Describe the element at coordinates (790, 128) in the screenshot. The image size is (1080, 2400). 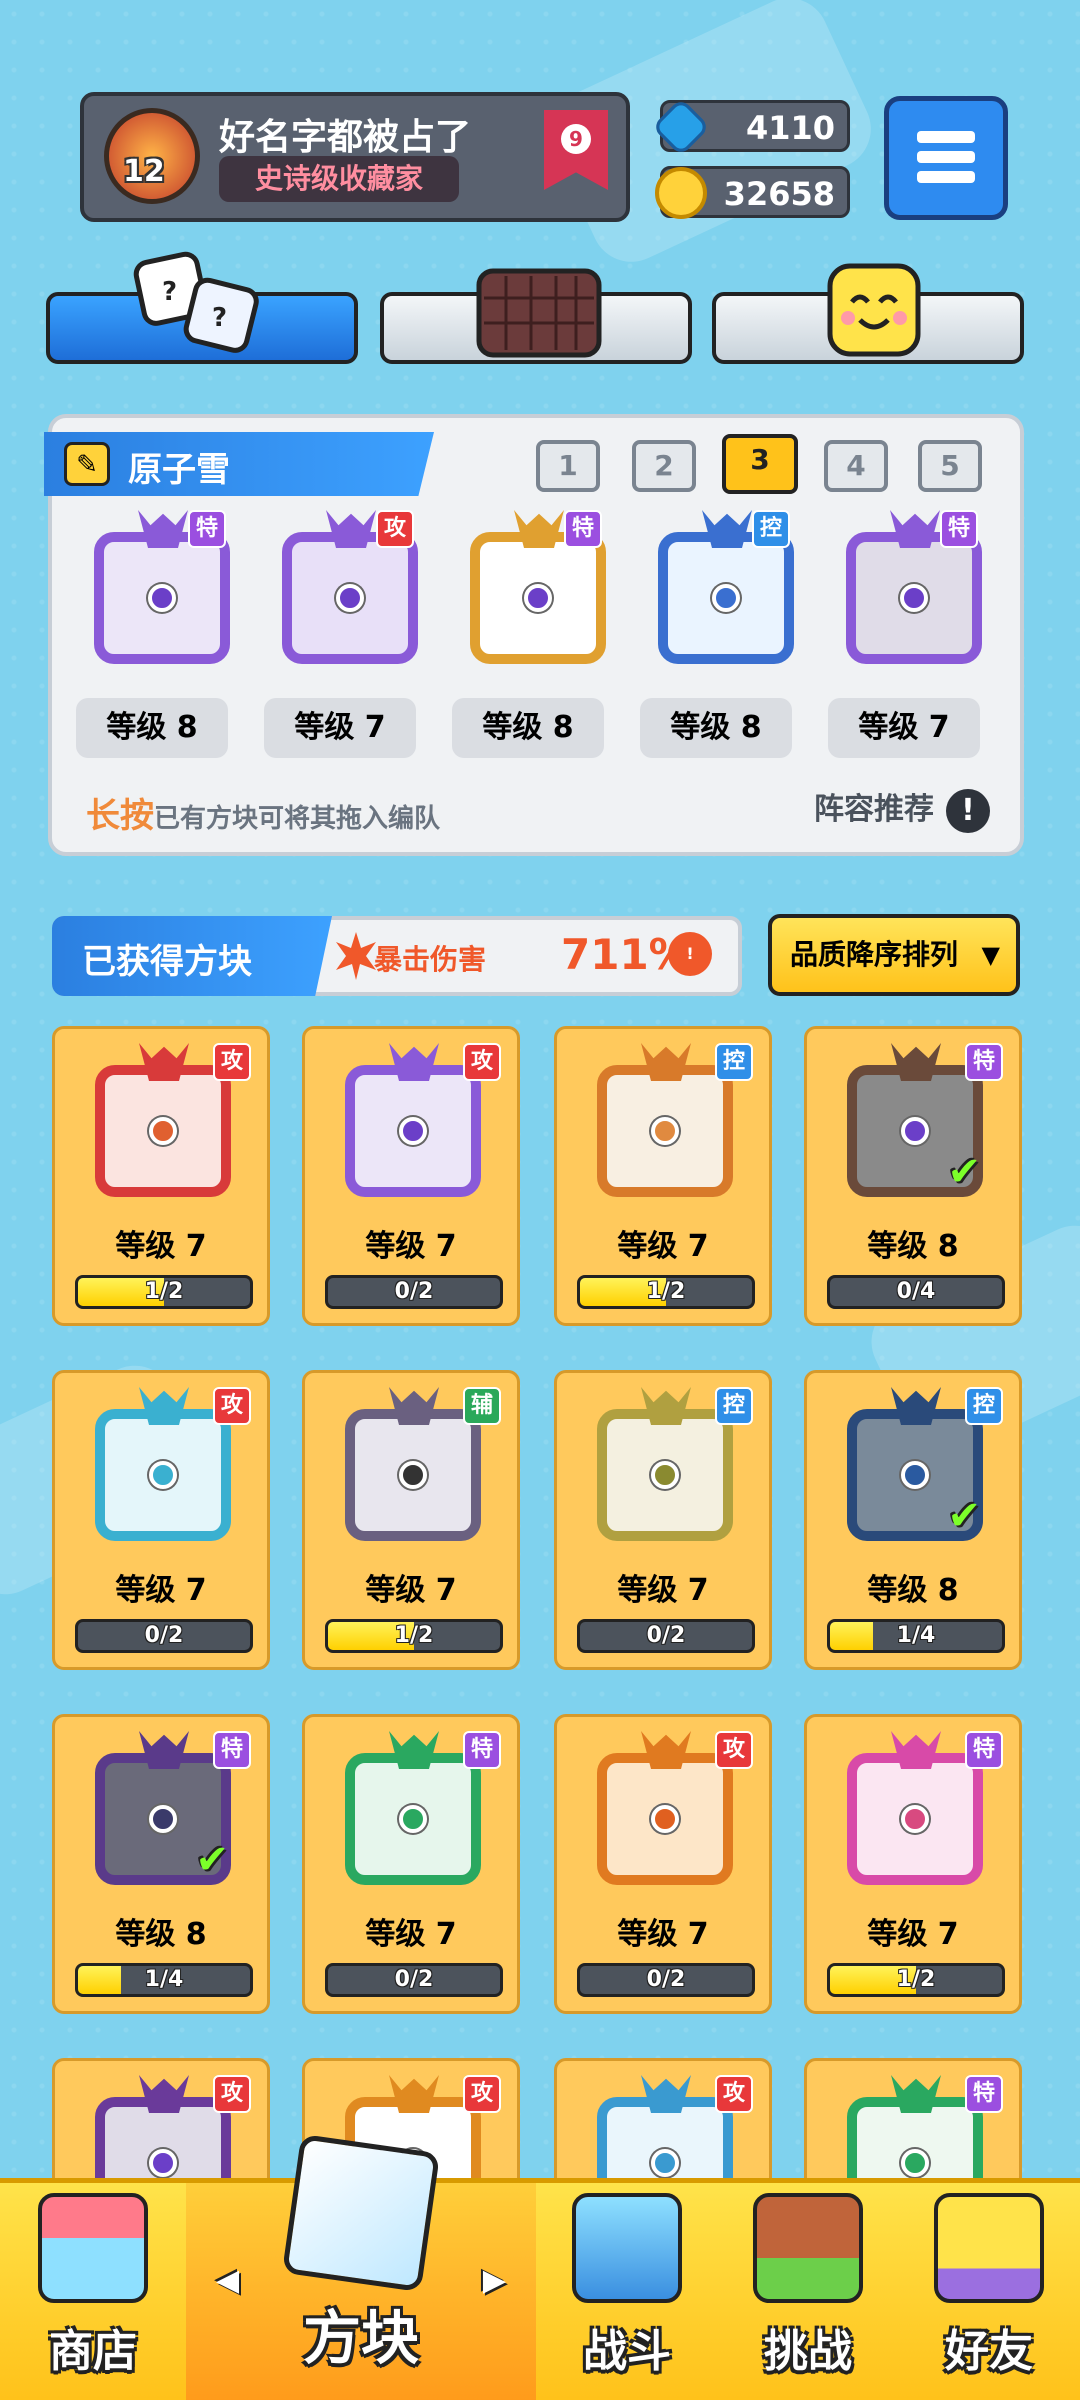
I see `gem-amount: 4110` at that location.